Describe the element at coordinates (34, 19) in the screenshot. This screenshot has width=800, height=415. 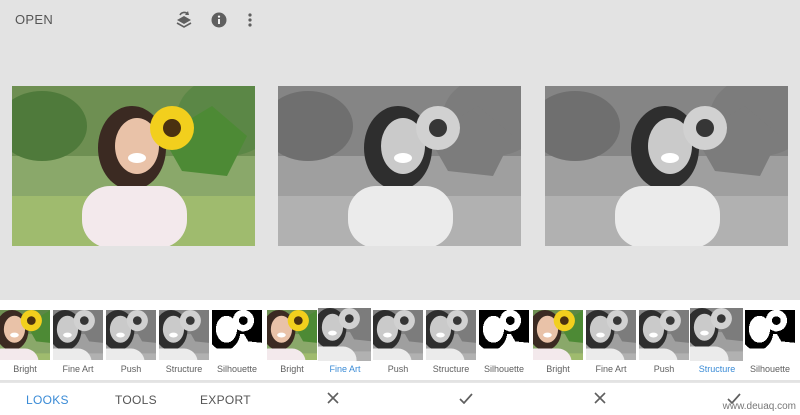
I see `open-button: OPEN` at that location.